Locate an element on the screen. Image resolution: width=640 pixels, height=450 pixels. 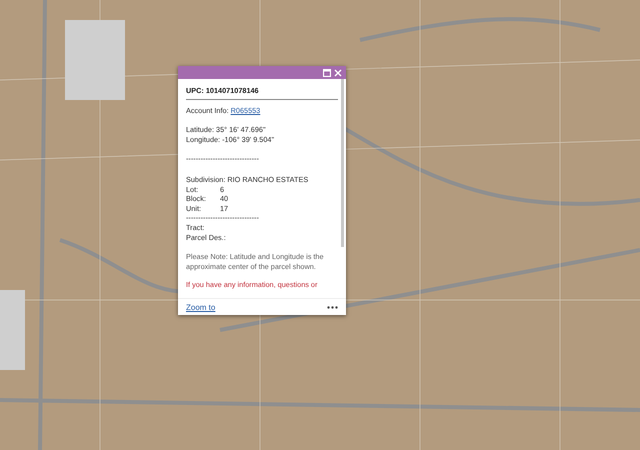
close-icon is located at coordinates (338, 72).